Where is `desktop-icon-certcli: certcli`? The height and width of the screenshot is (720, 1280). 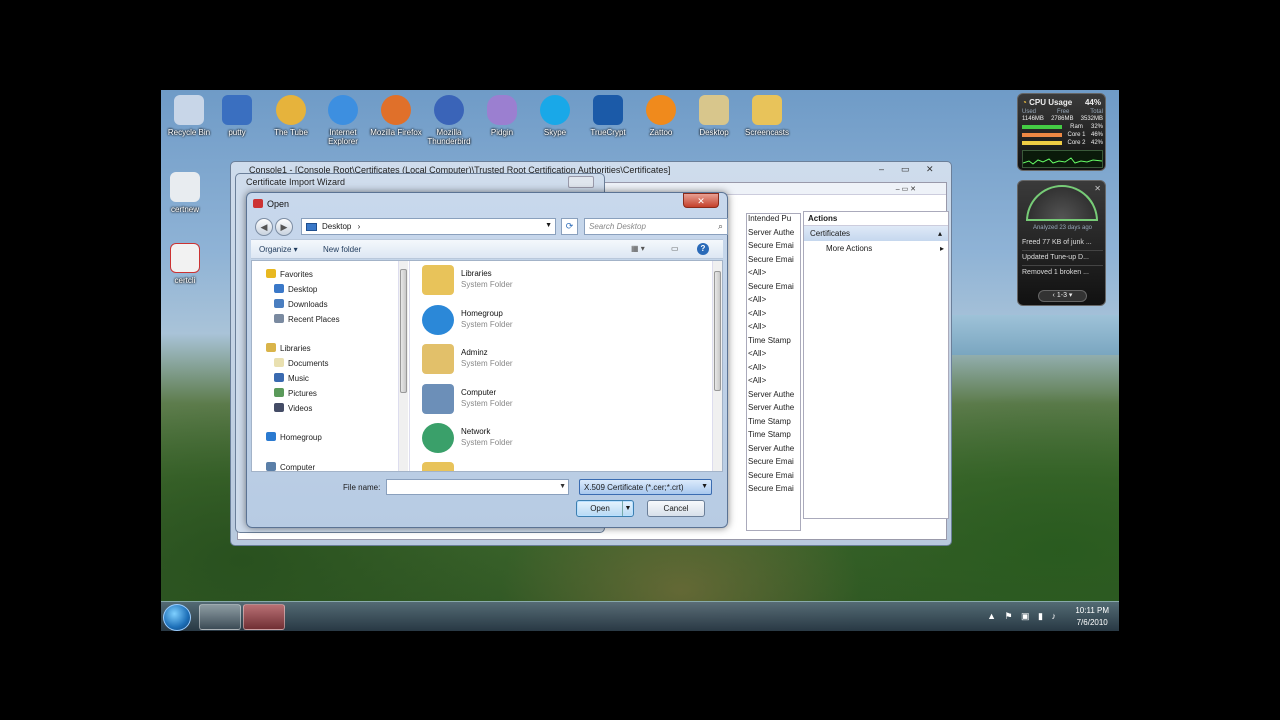 desktop-icon-certcli: certcli is located at coordinates (187, 264).